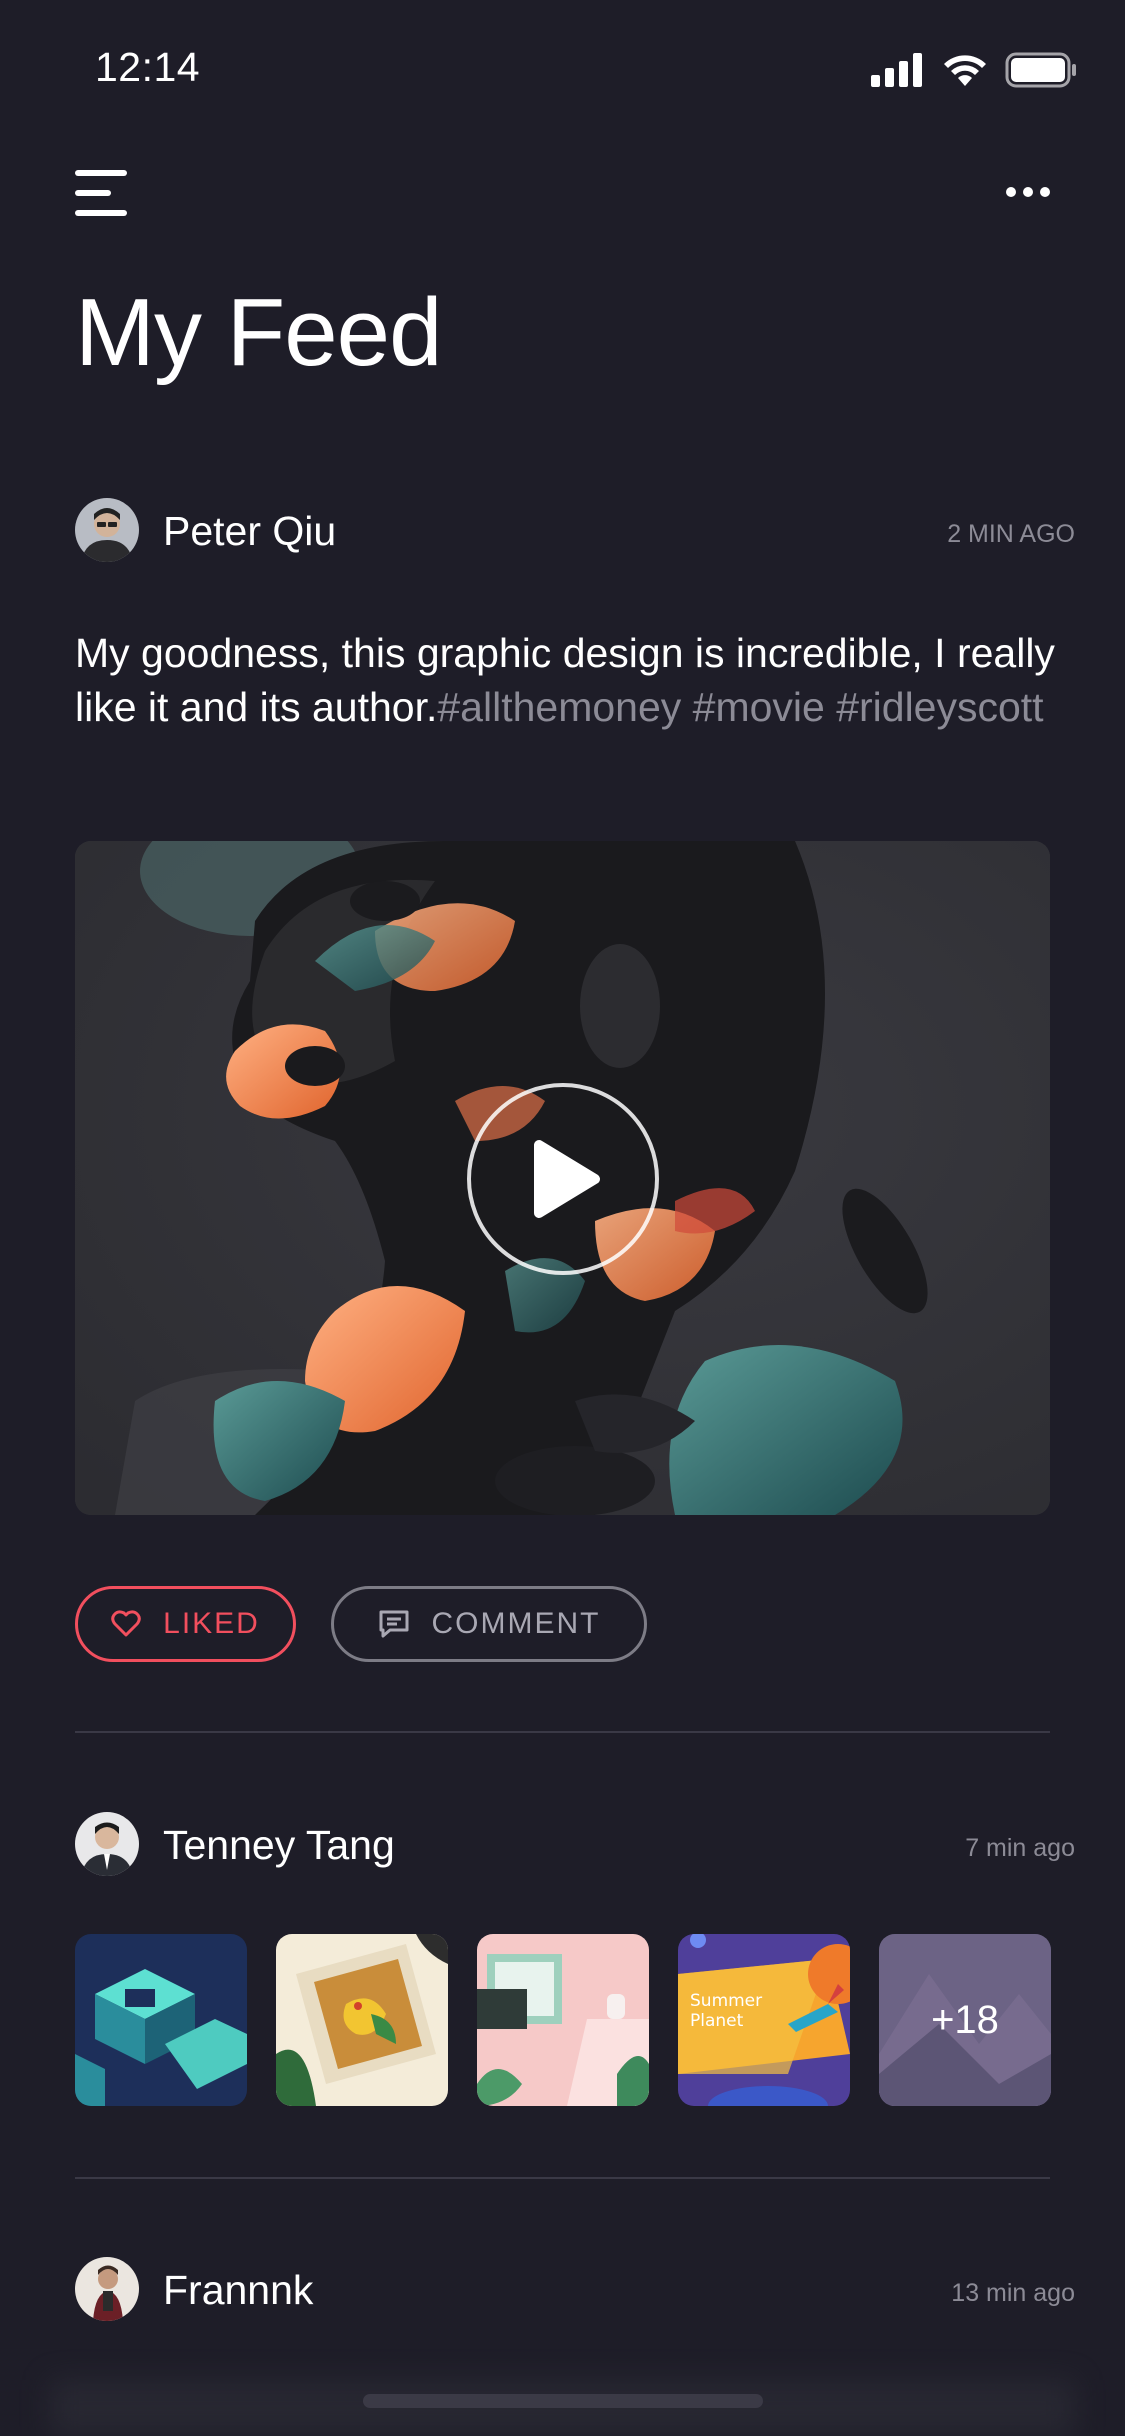  I want to click on thumb-caption: Summer, so click(726, 2001).